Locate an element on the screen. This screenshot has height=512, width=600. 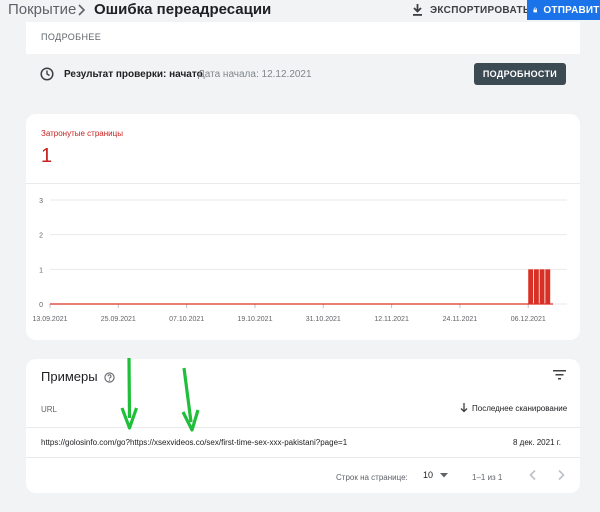
rows-per-page-label: Строк на странице: is located at coordinates (372, 477).